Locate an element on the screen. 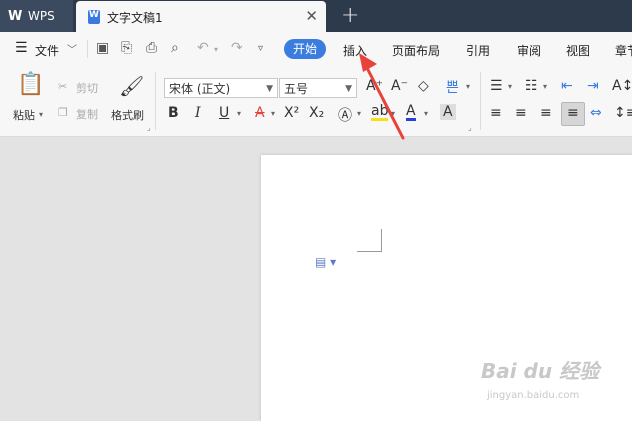  wps-home-tab: W WPS is located at coordinates (36, 16).